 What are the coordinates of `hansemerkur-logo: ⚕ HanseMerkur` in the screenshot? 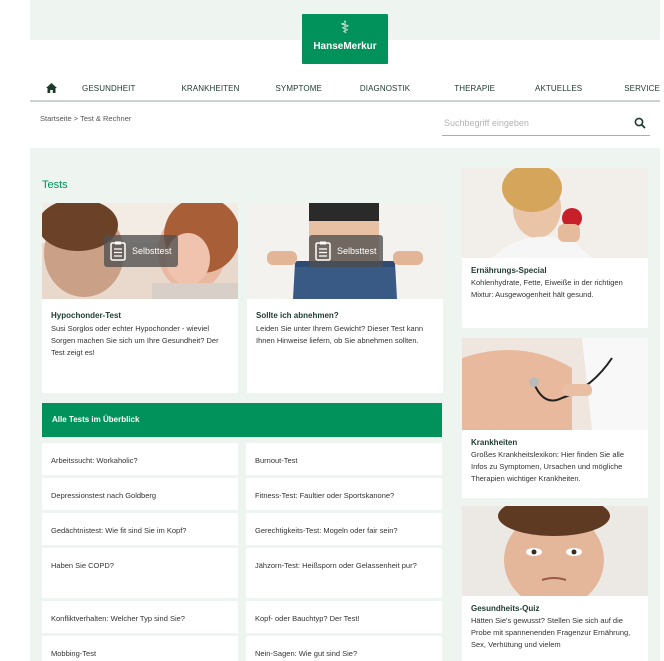 It's located at (345, 39).